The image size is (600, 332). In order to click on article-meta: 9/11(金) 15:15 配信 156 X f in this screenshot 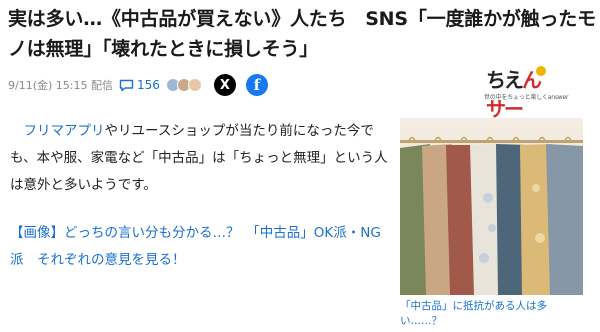, I will do `click(143, 85)`.